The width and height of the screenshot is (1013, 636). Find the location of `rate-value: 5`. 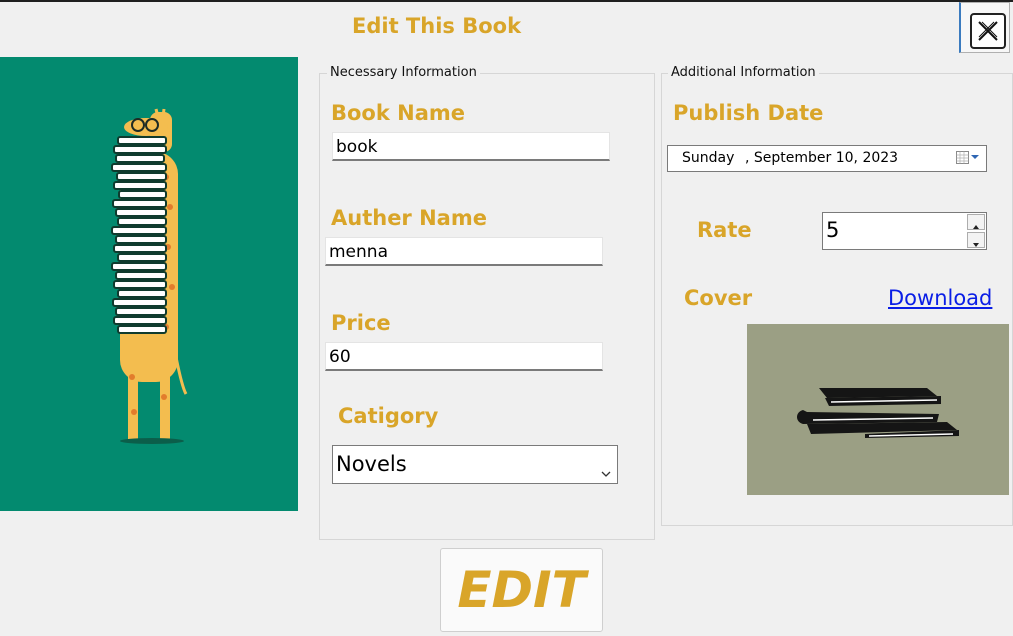

rate-value: 5 is located at coordinates (833, 230).